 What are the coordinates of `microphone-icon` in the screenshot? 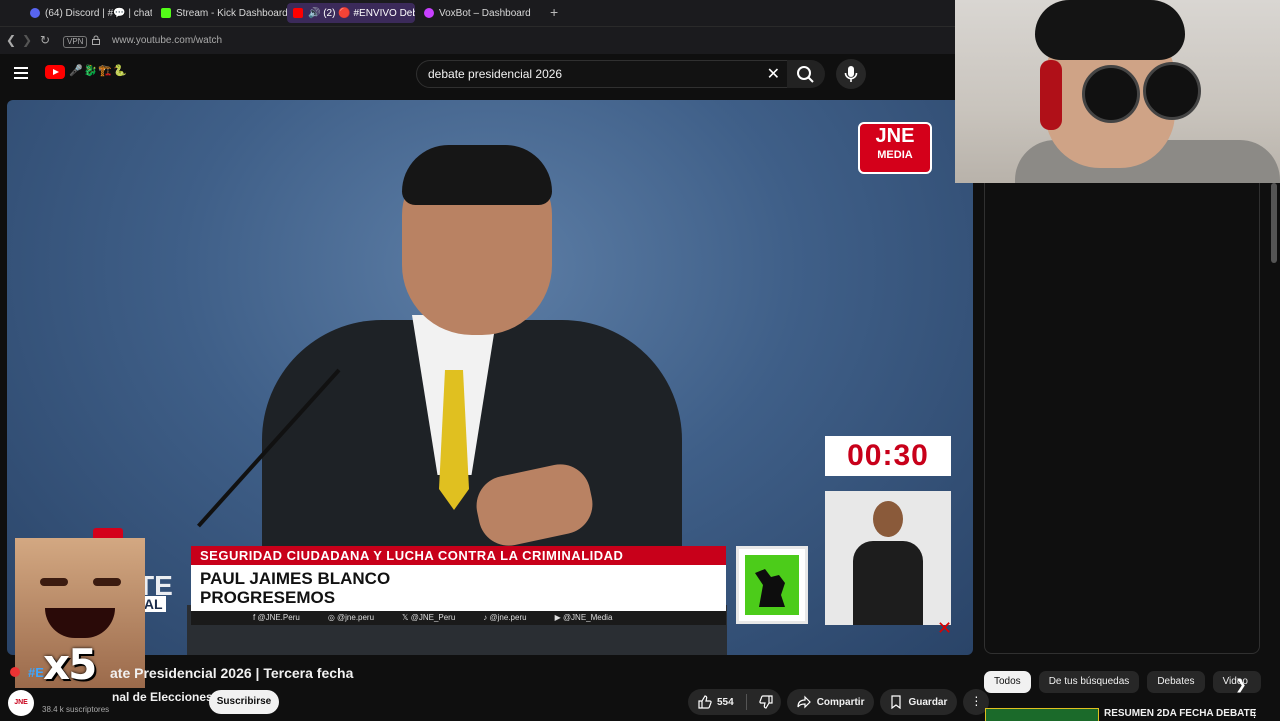 It's located at (851, 74).